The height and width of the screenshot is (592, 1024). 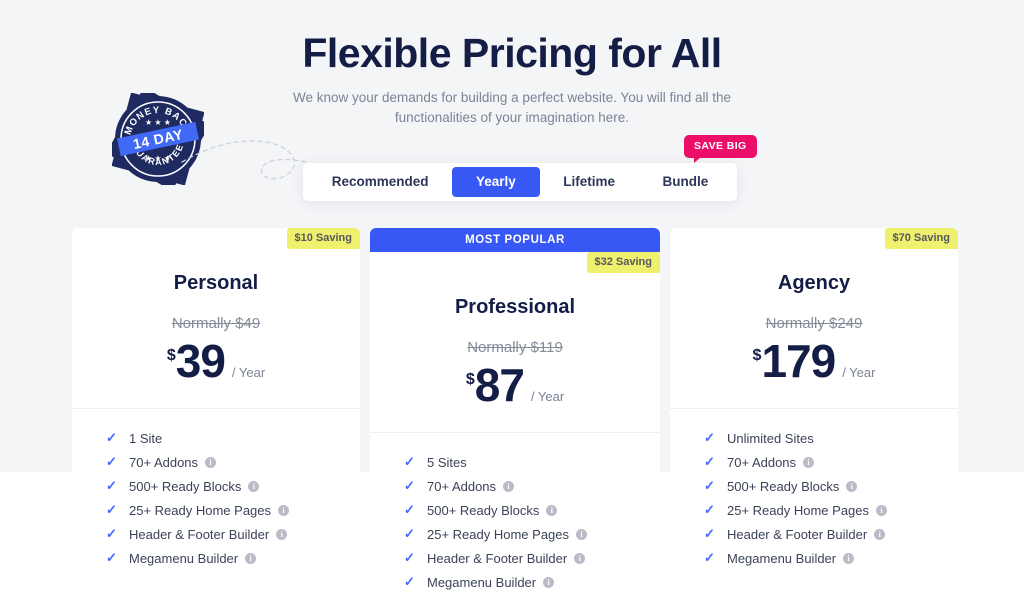 I want to click on list-item: ✓ 1 Site, so click(x=233, y=438).